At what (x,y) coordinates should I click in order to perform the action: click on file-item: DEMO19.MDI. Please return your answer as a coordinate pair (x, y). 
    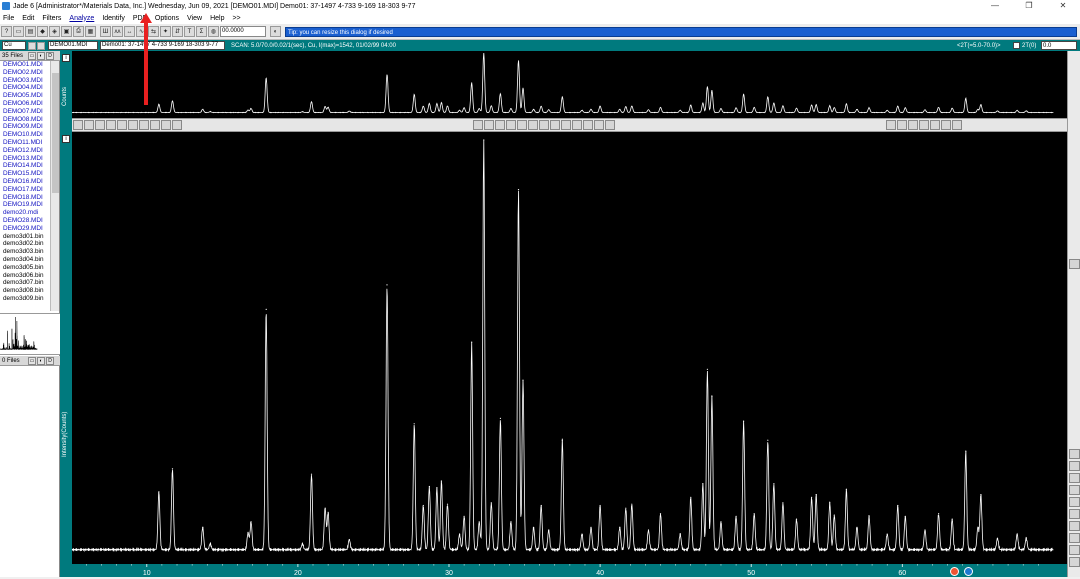
    Looking at the image, I should click on (25, 205).